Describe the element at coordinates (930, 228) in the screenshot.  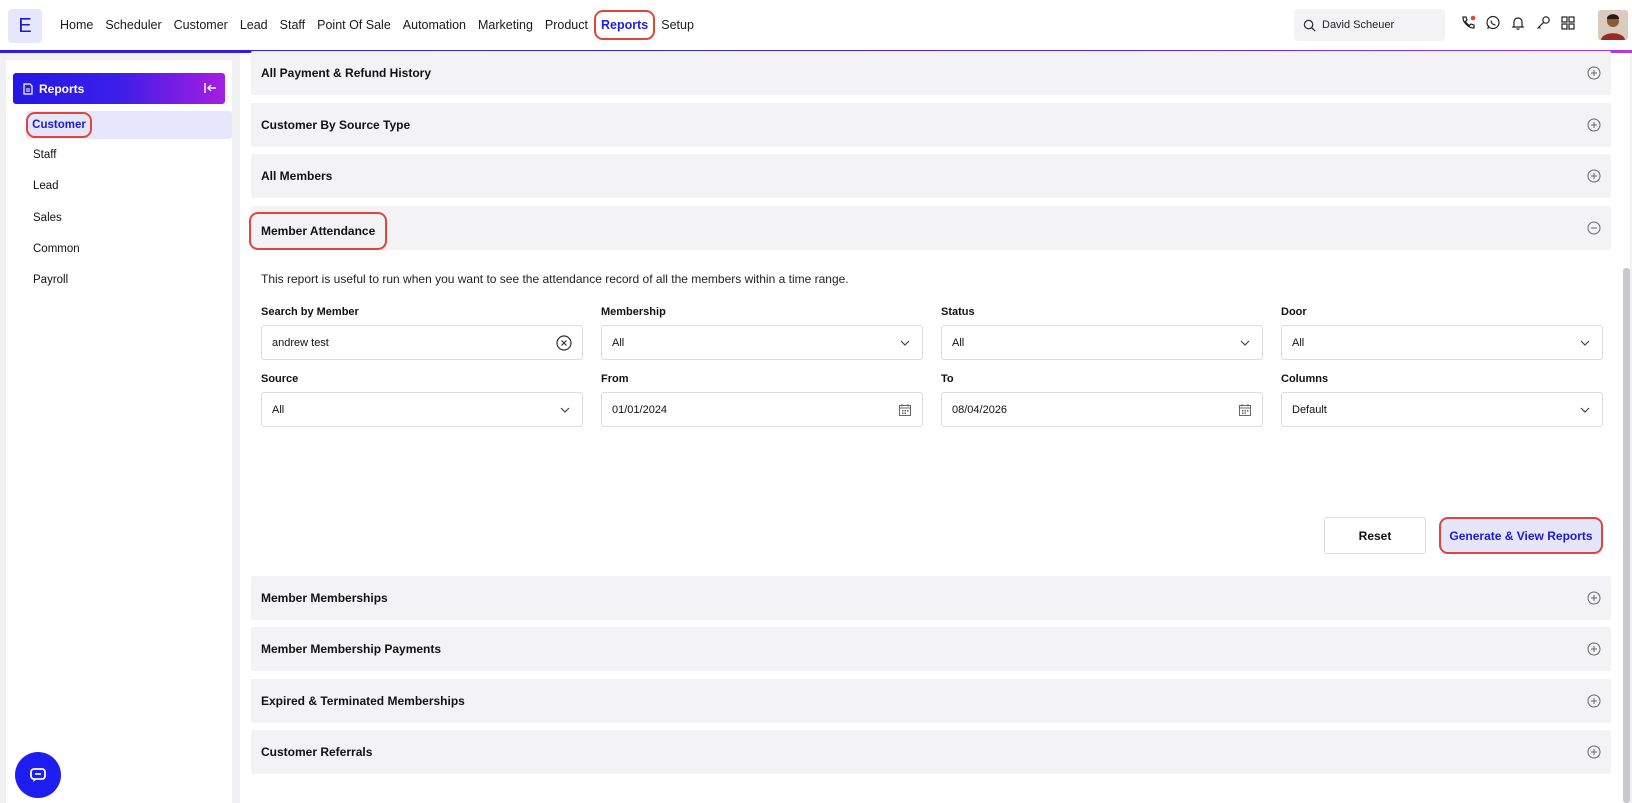
I see `accordion-member-attendance: Member Attendance` at that location.